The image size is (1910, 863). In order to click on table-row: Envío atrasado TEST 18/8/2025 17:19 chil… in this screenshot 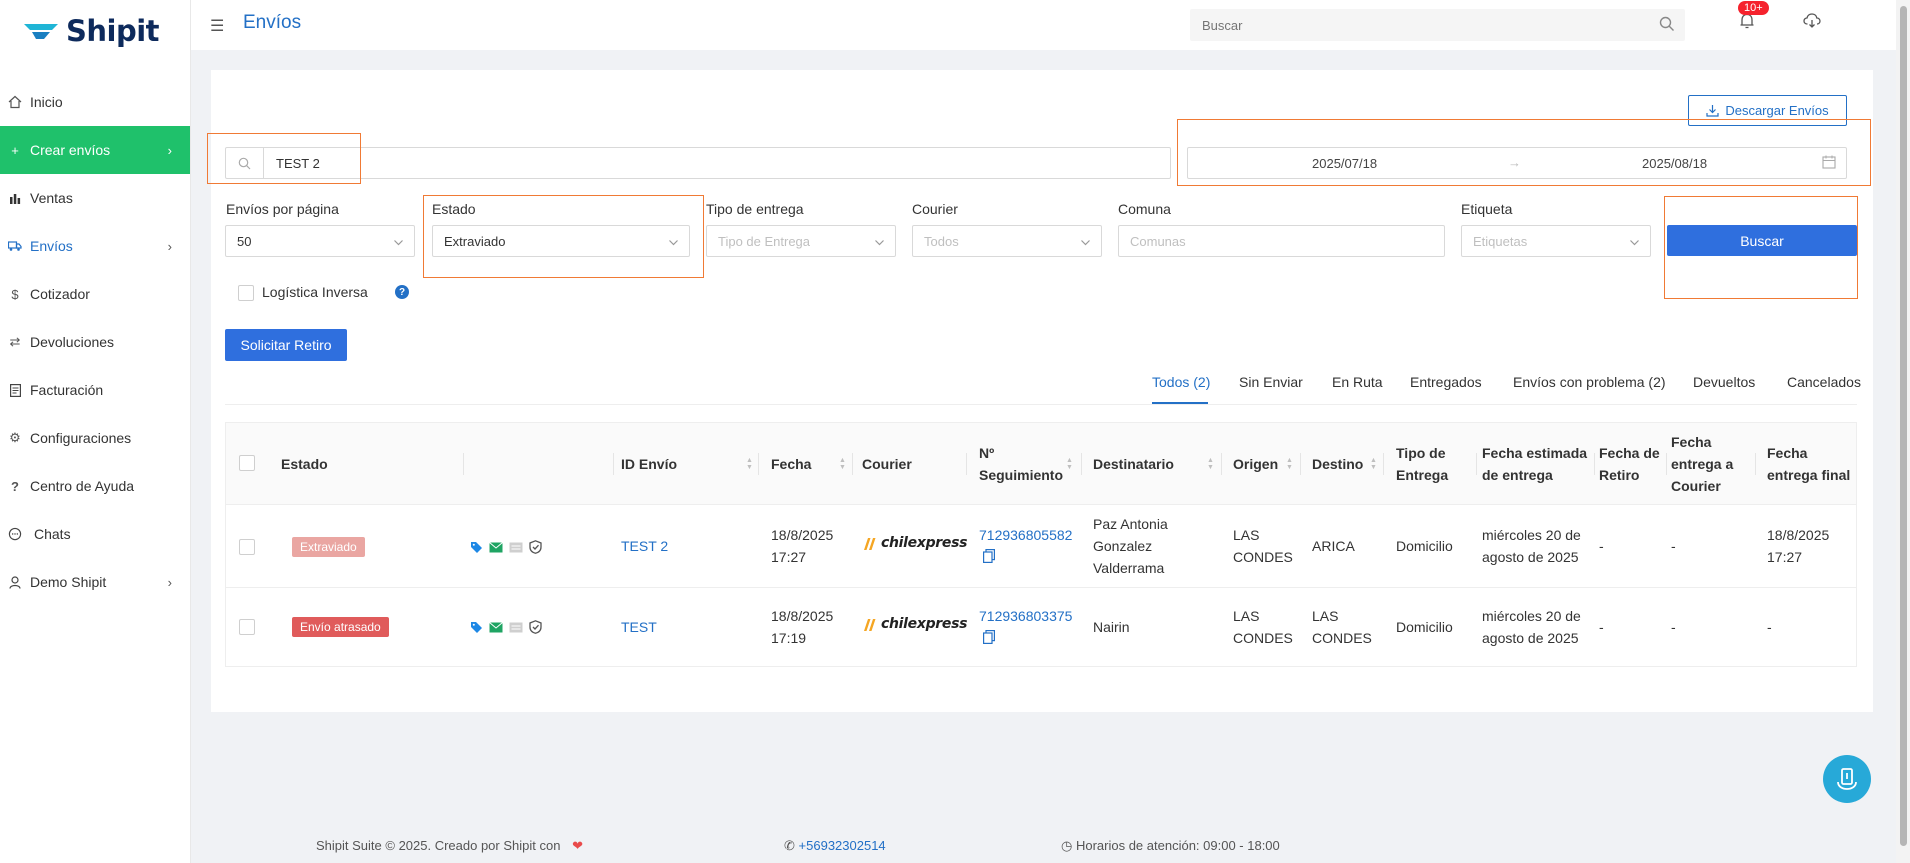, I will do `click(1041, 627)`.